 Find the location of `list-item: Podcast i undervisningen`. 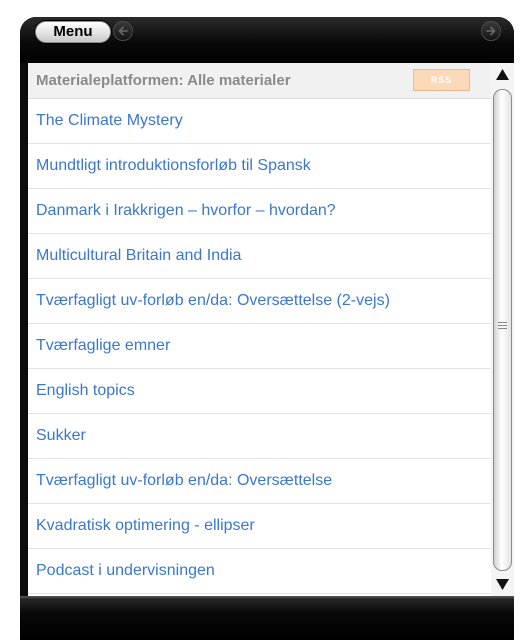

list-item: Podcast i undervisningen is located at coordinates (259, 571).